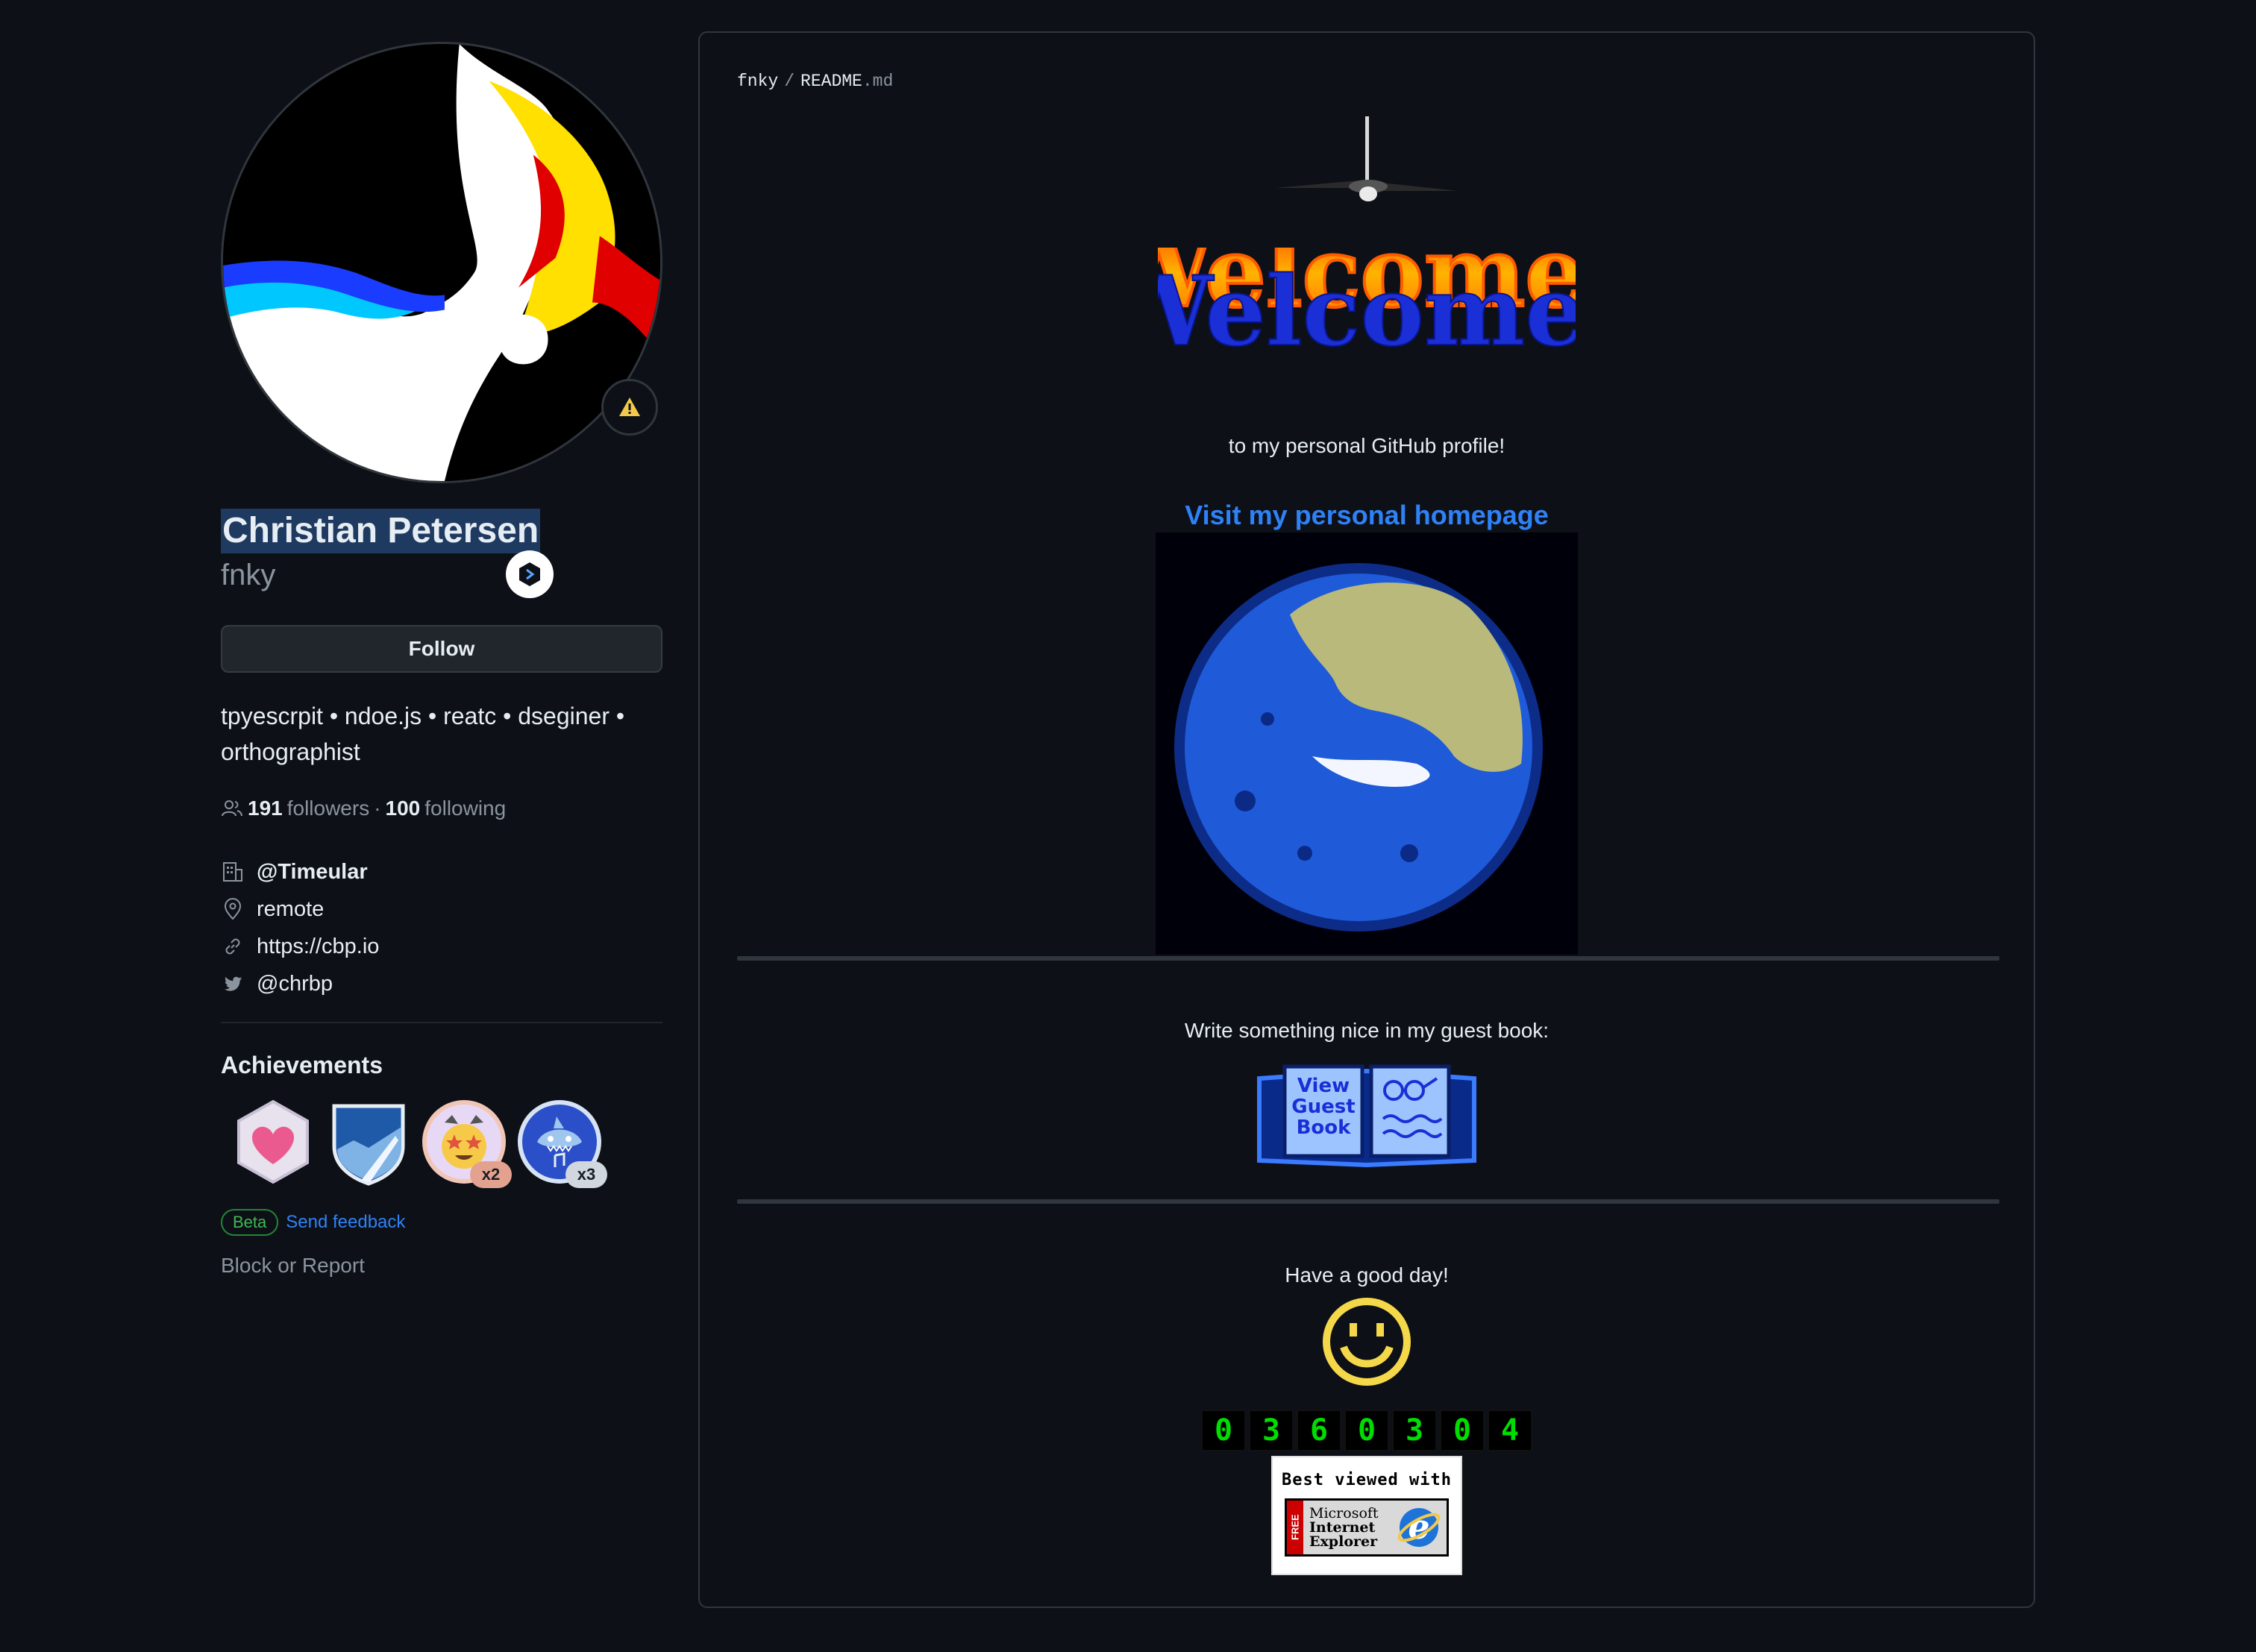 Image resolution: width=2256 pixels, height=1652 pixels. I want to click on arctic-badge, so click(369, 1142).